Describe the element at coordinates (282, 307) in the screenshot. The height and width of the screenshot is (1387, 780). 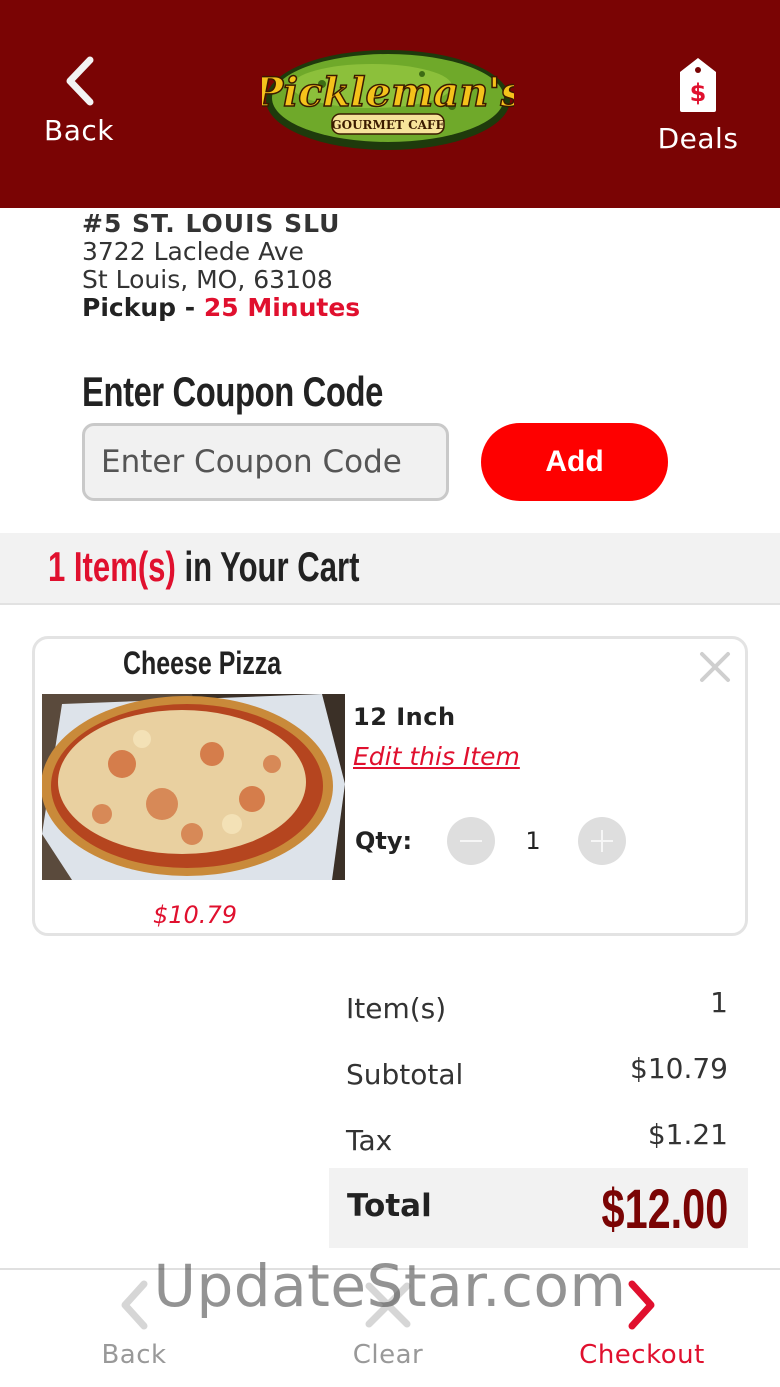
I see `pickup-time: 25 Minutes` at that location.